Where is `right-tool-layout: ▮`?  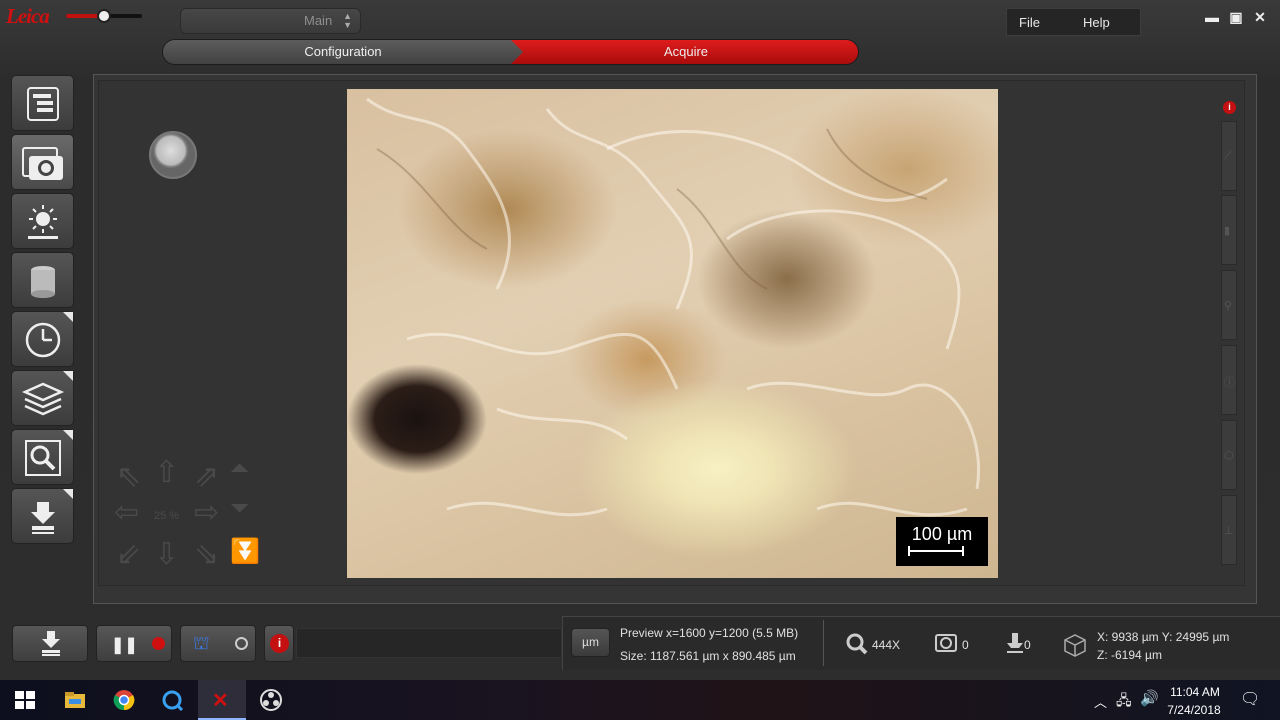
right-tool-layout: ▮ is located at coordinates (1229, 230).